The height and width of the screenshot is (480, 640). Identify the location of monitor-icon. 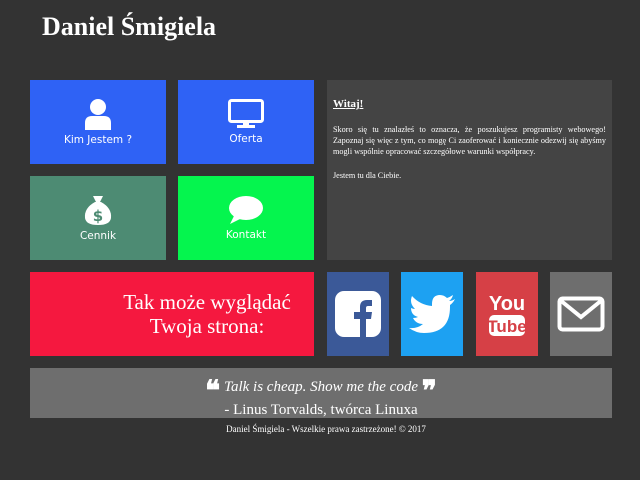
(246, 113).